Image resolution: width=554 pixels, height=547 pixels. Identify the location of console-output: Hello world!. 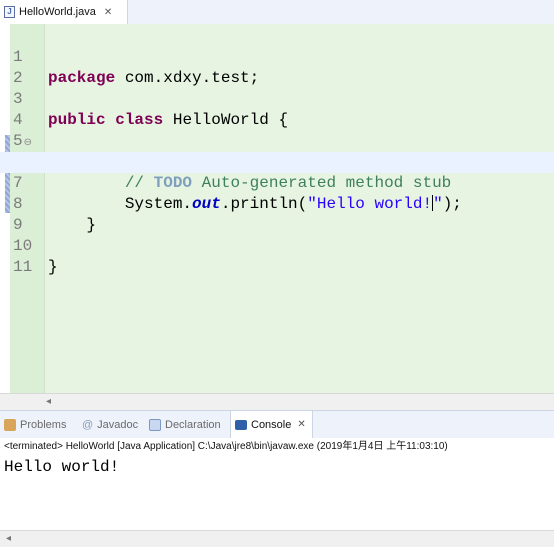
(61, 467).